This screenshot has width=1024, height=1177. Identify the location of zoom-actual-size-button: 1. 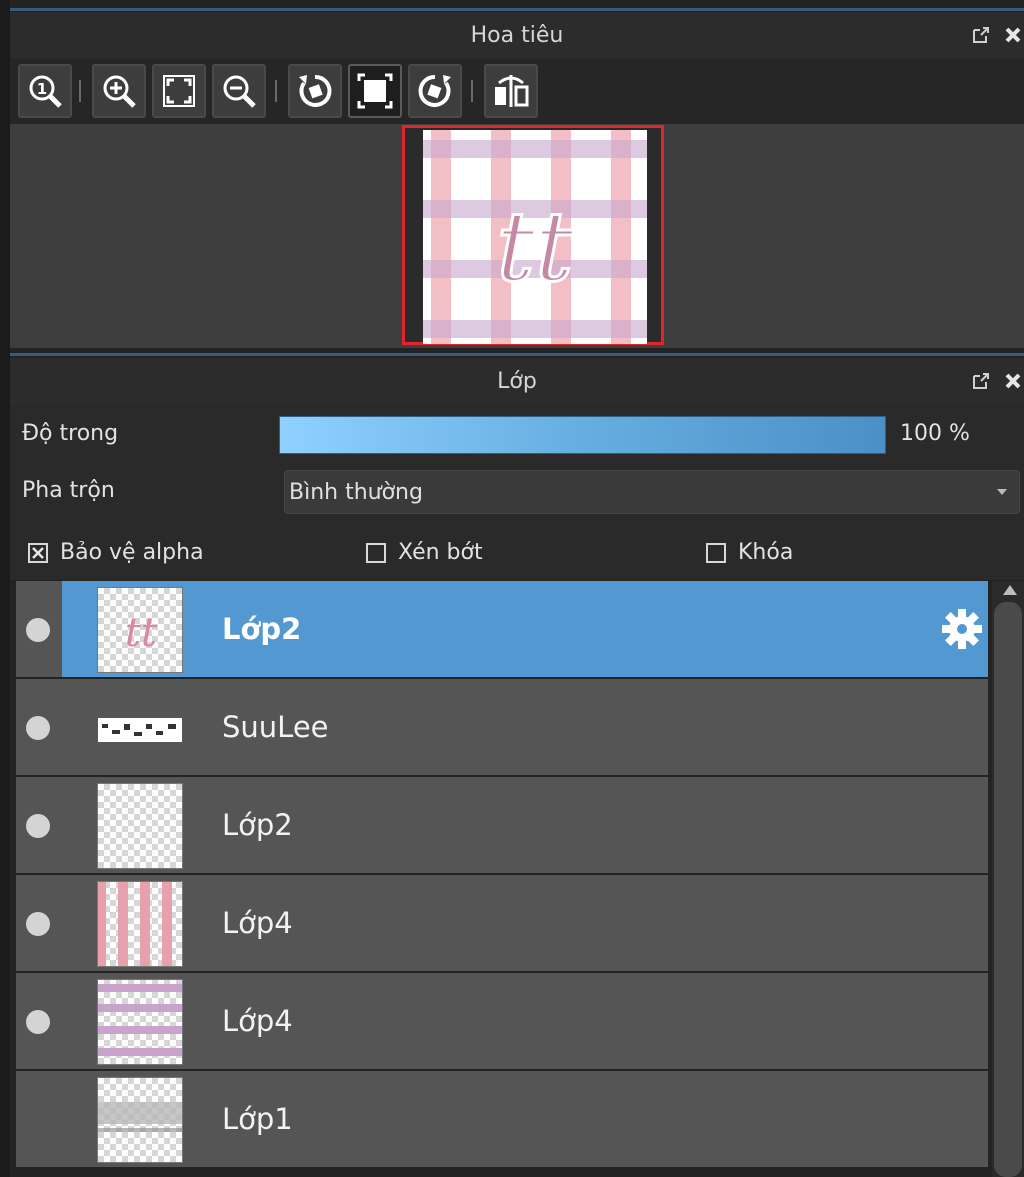
(45, 91).